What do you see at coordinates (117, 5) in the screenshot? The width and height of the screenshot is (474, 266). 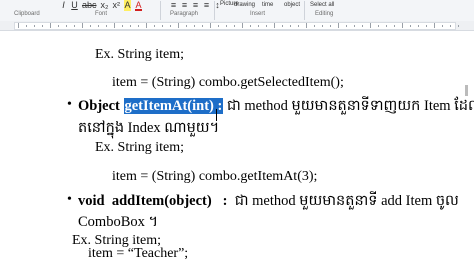 I see `superscript-icon: x²` at bounding box center [117, 5].